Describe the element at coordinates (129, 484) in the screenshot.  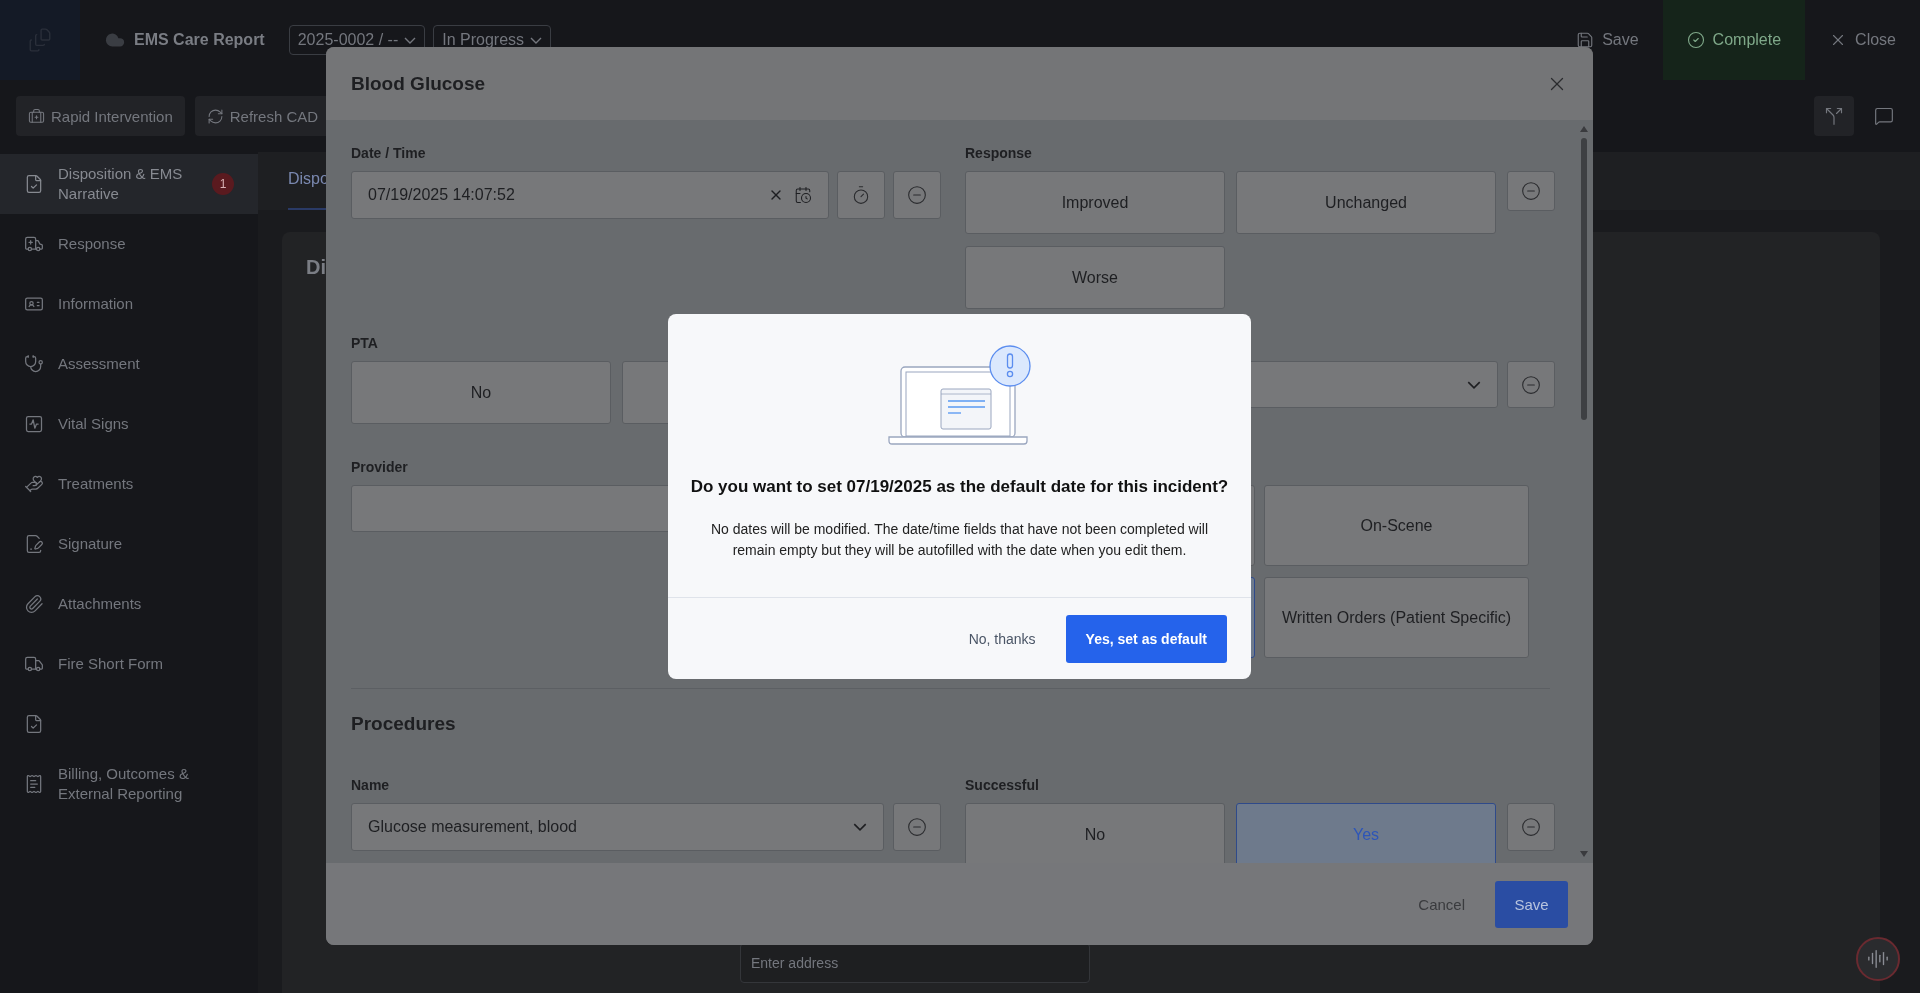
I see `sidebar-item: Treatments` at that location.